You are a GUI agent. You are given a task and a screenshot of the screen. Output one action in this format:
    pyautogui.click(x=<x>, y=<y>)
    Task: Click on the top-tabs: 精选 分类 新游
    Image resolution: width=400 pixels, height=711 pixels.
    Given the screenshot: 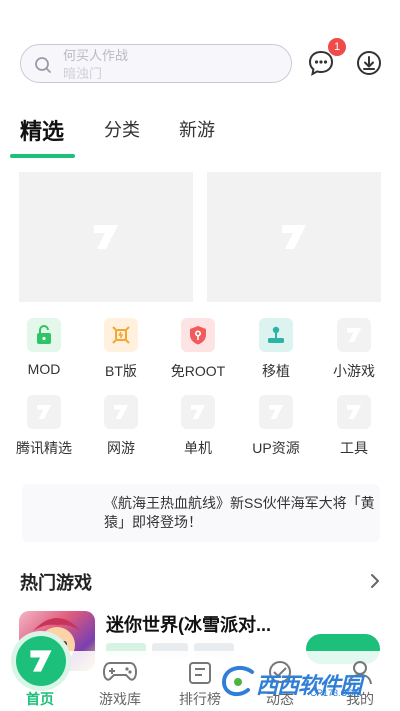 What is the action you would take?
    pyautogui.click(x=200, y=135)
    